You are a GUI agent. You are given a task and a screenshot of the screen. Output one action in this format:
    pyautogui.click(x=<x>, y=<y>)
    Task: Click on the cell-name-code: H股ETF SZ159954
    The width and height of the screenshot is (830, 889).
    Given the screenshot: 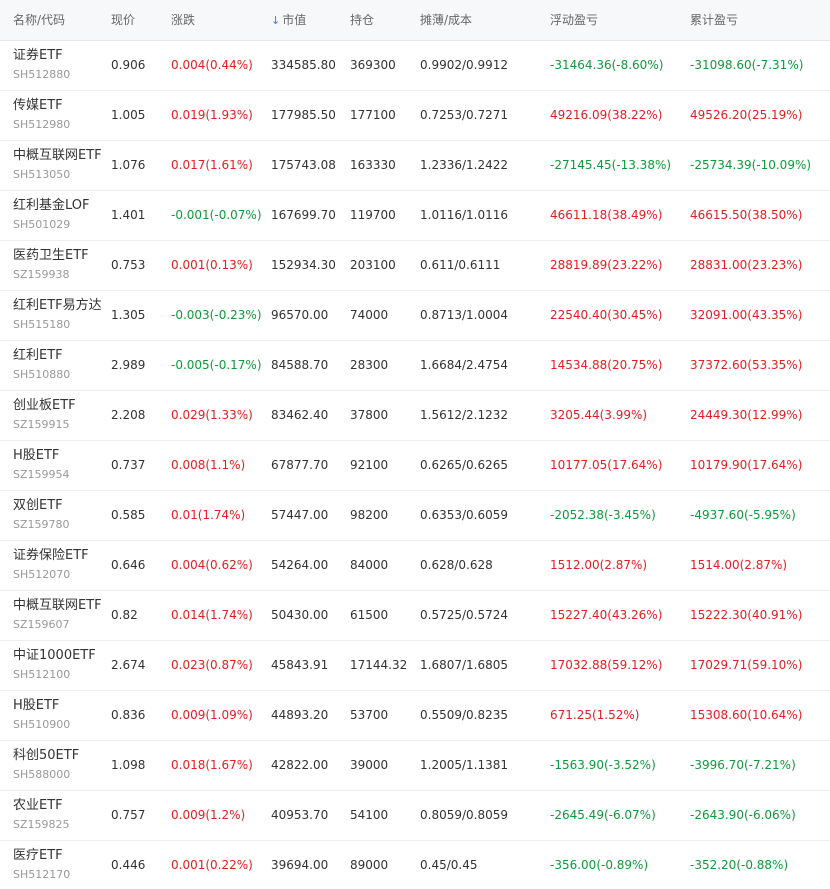 What is the action you would take?
    pyautogui.click(x=55, y=465)
    